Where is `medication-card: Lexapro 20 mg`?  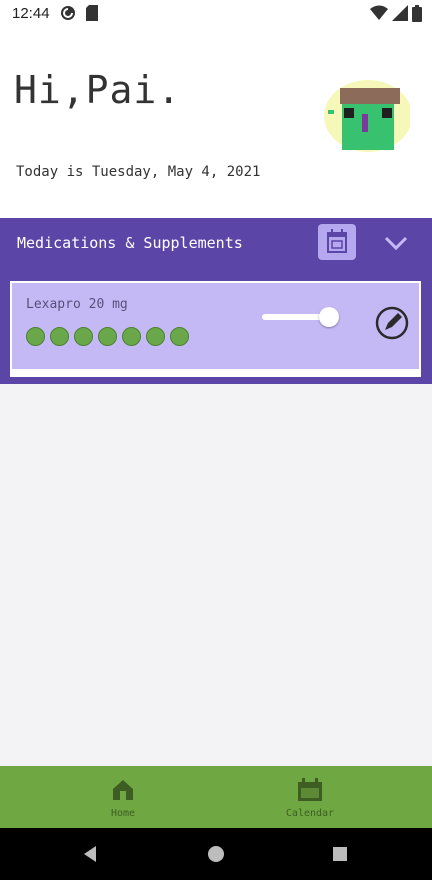 medication-card: Lexapro 20 mg is located at coordinates (215, 326).